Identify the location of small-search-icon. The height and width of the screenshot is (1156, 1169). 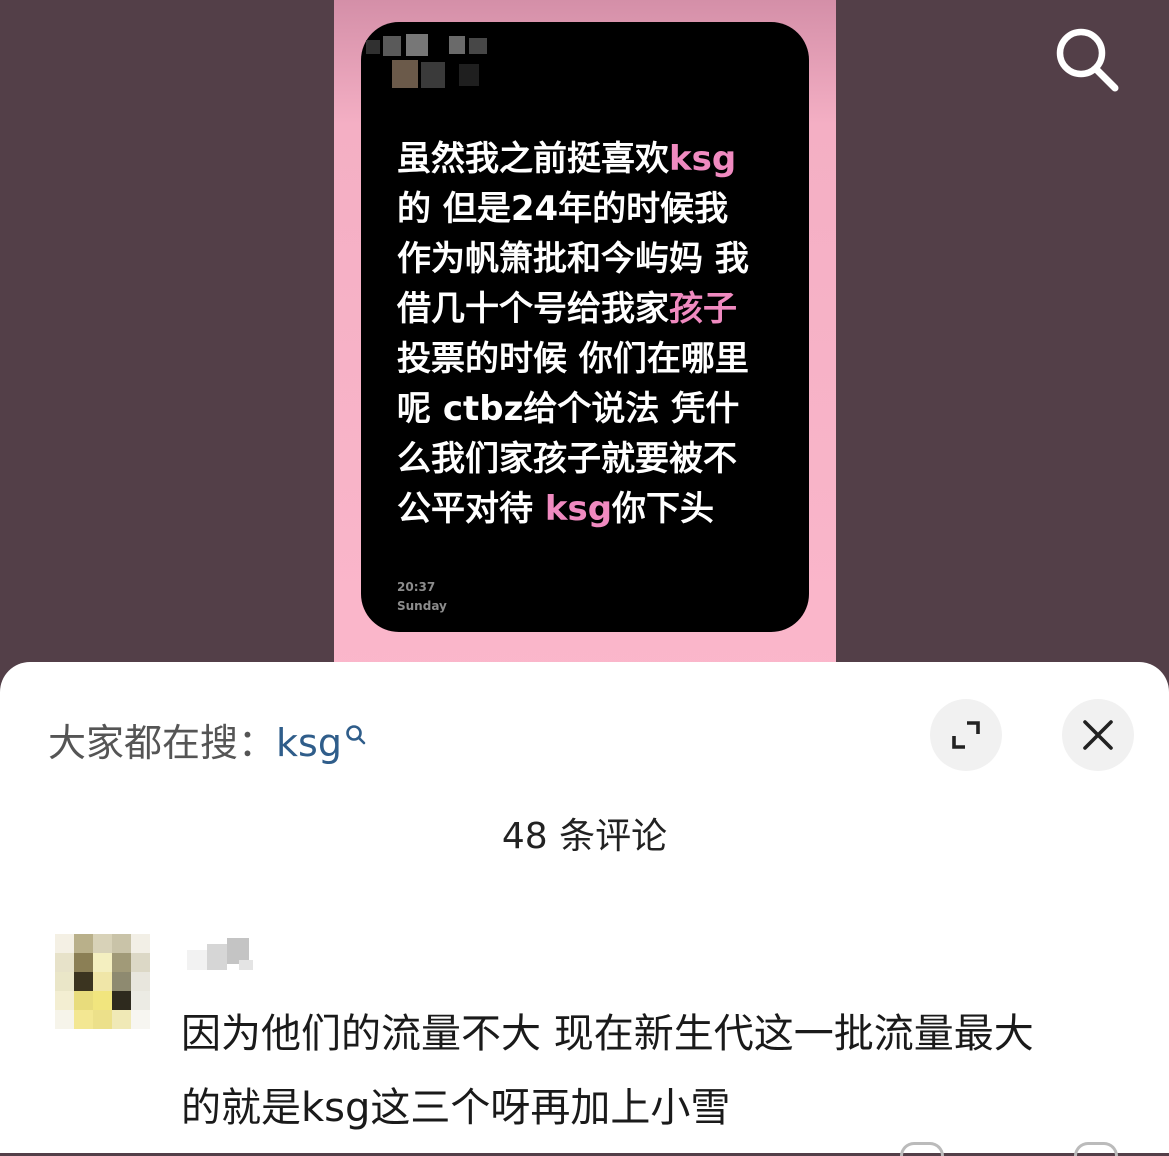
(356, 734).